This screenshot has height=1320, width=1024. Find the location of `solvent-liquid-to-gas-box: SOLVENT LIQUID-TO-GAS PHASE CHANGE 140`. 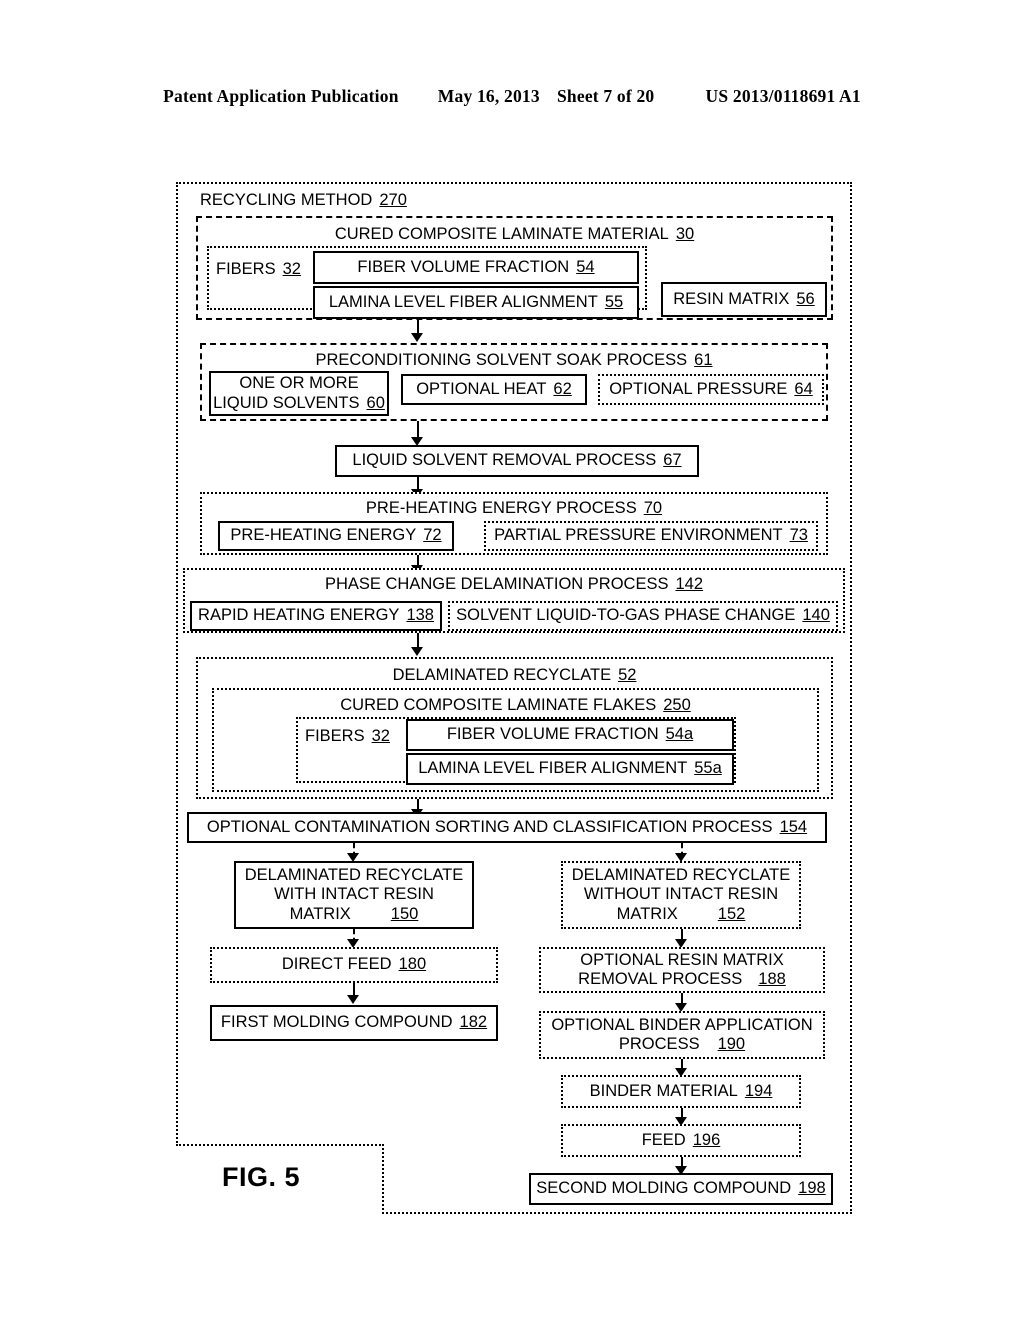

solvent-liquid-to-gas-box: SOLVENT LIQUID-TO-GAS PHASE CHANGE 140 is located at coordinates (643, 616).